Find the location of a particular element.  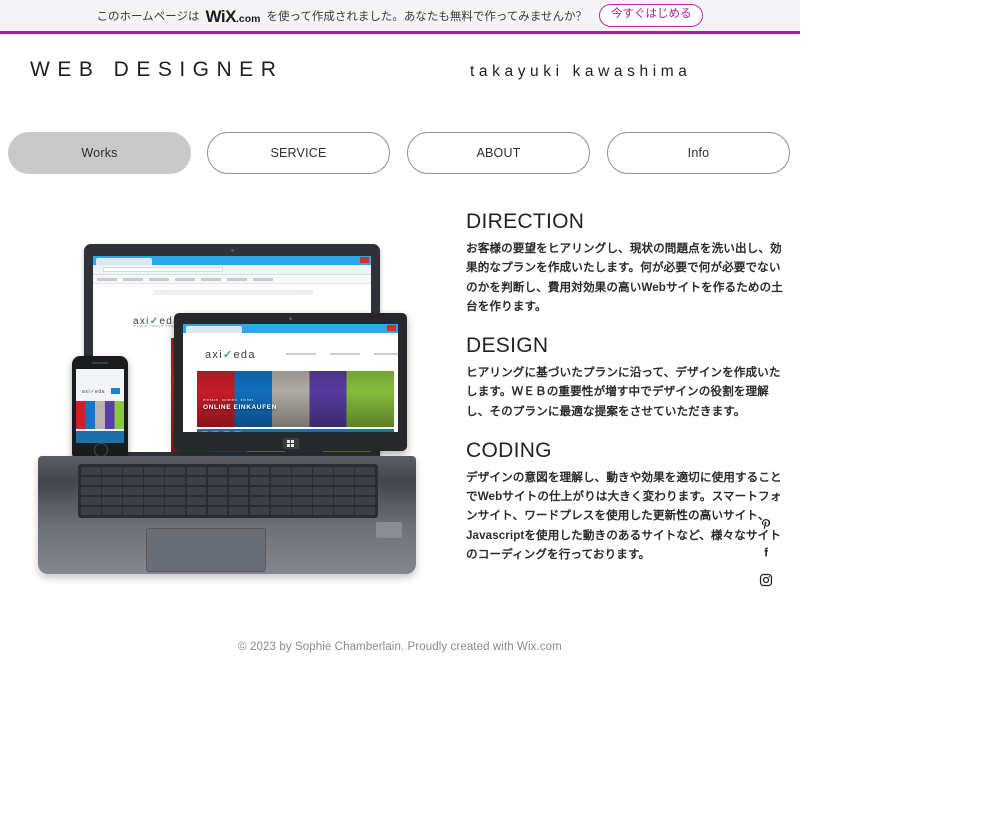

tab-works: Works is located at coordinates (99, 153).